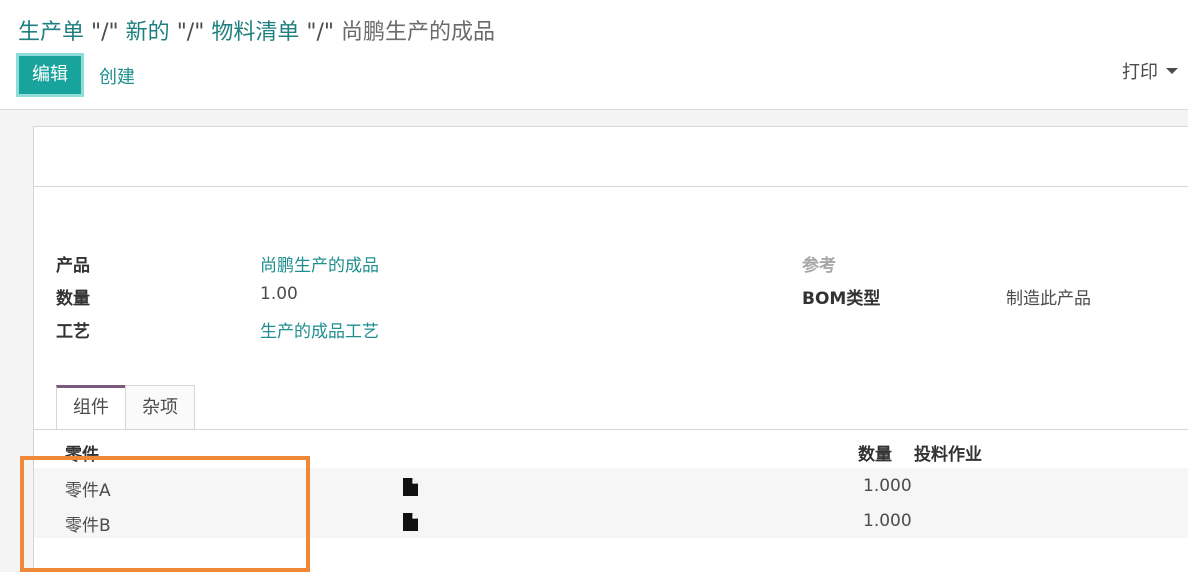 This screenshot has width=1188, height=572. I want to click on routing-label: 工艺, so click(73, 332).